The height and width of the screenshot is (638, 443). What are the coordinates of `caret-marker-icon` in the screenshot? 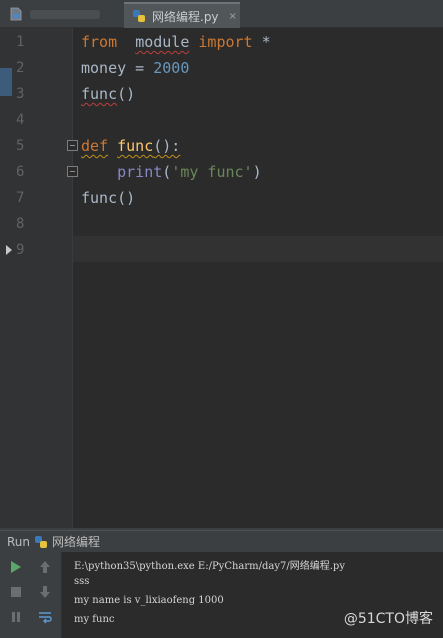 It's located at (9, 250).